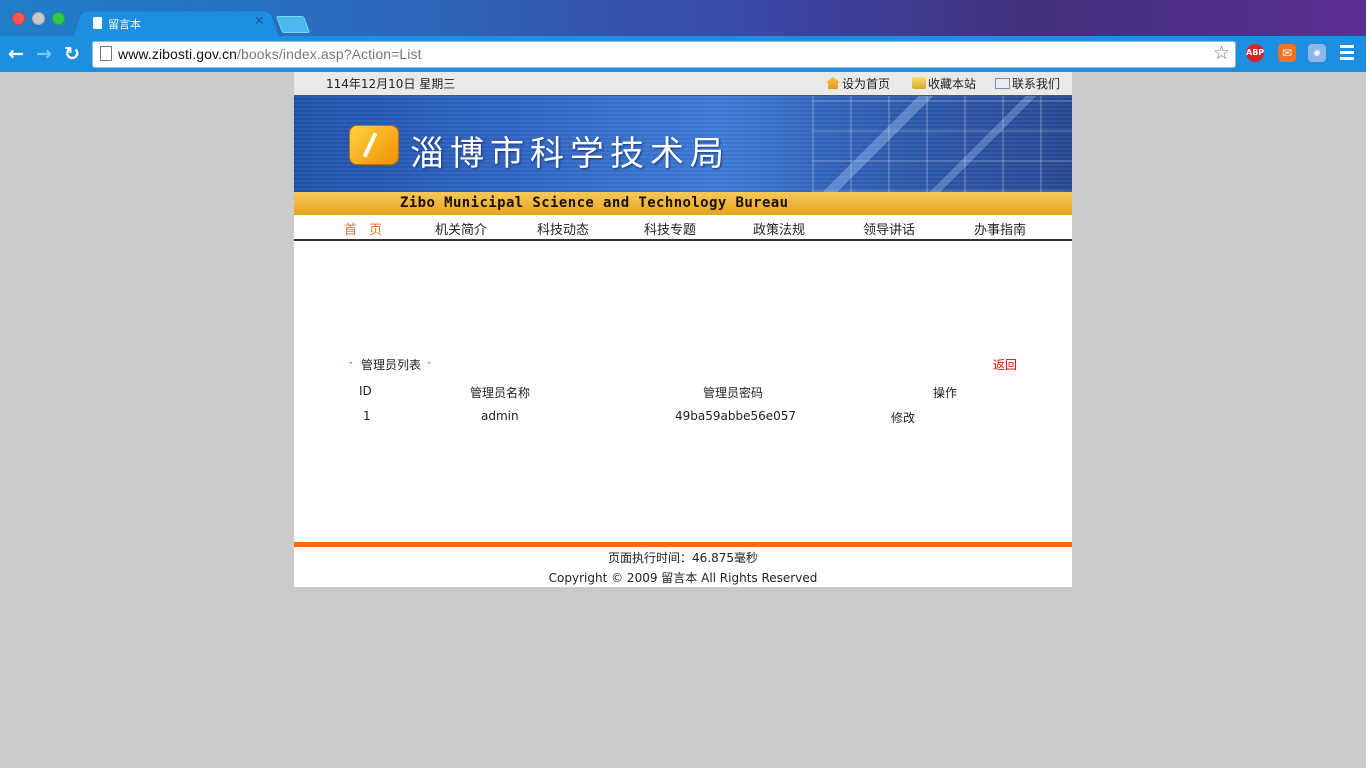  Describe the element at coordinates (952, 84) in the screenshot. I see `bookmark-site-label: 收藏本站` at that location.